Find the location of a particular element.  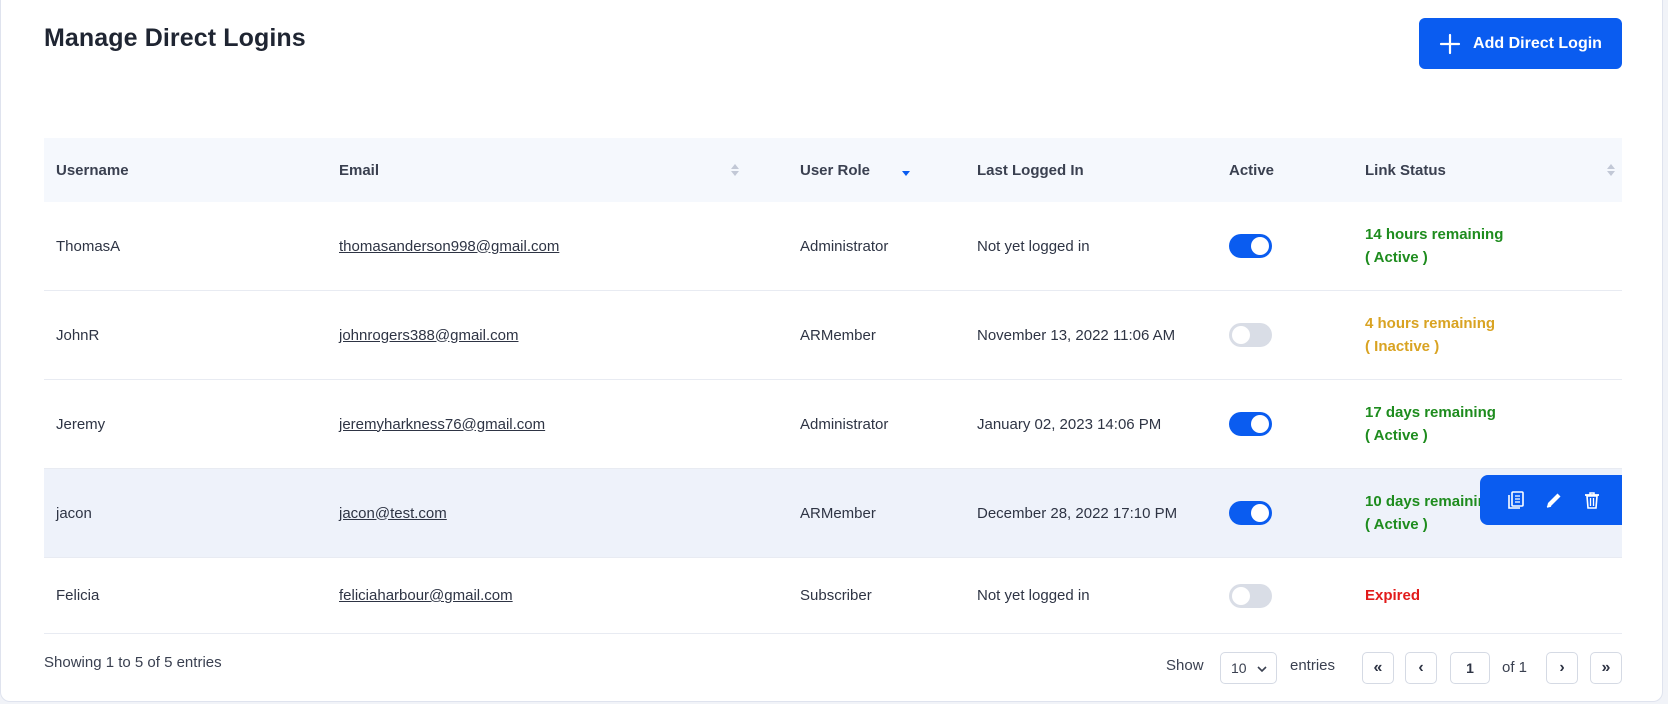

header-last-logged-in: Last Logged In is located at coordinates (1030, 170).